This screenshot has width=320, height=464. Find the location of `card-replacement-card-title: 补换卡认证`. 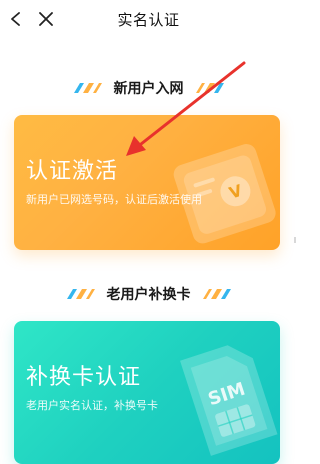

card-replacement-card-title: 补换卡认证 is located at coordinates (84, 377).